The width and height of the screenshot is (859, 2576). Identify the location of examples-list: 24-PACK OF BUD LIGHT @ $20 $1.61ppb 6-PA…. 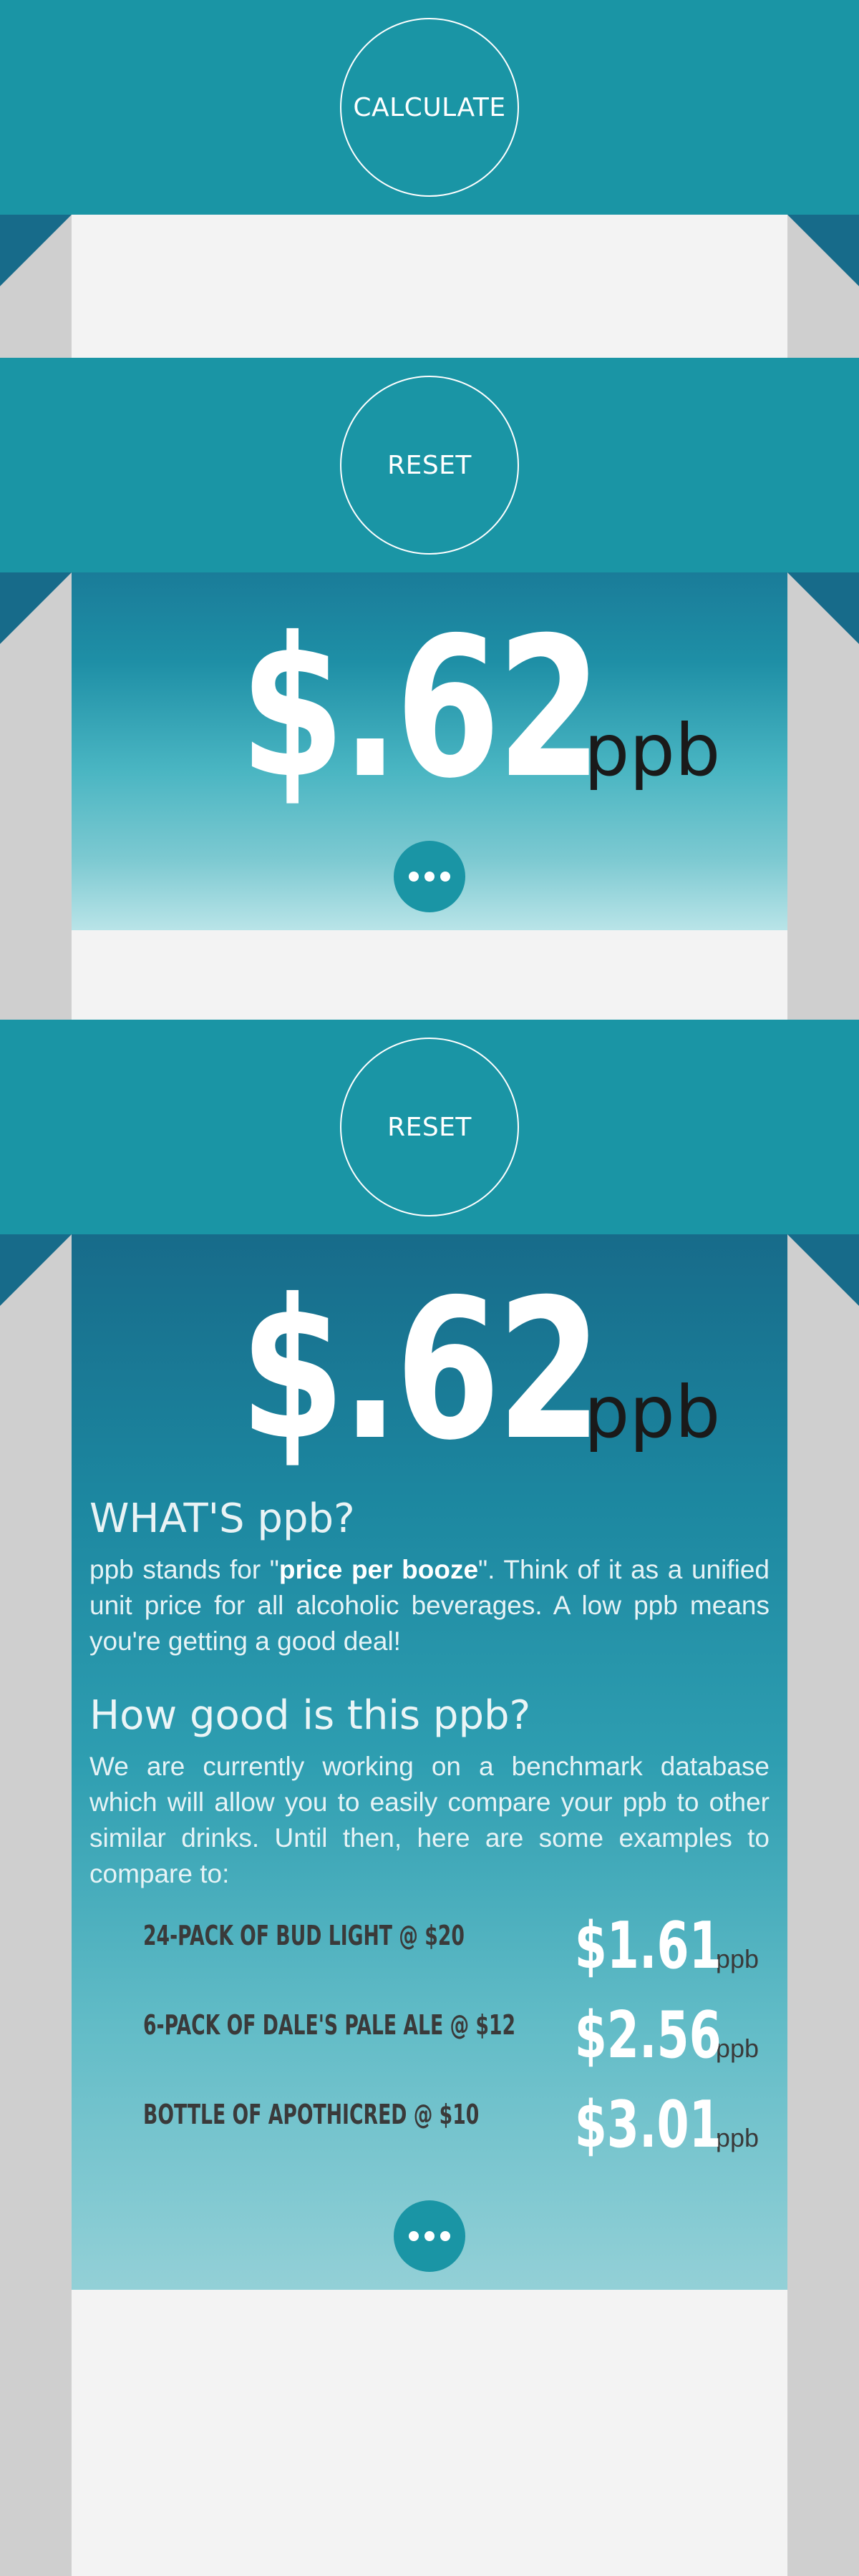
(451, 2048).